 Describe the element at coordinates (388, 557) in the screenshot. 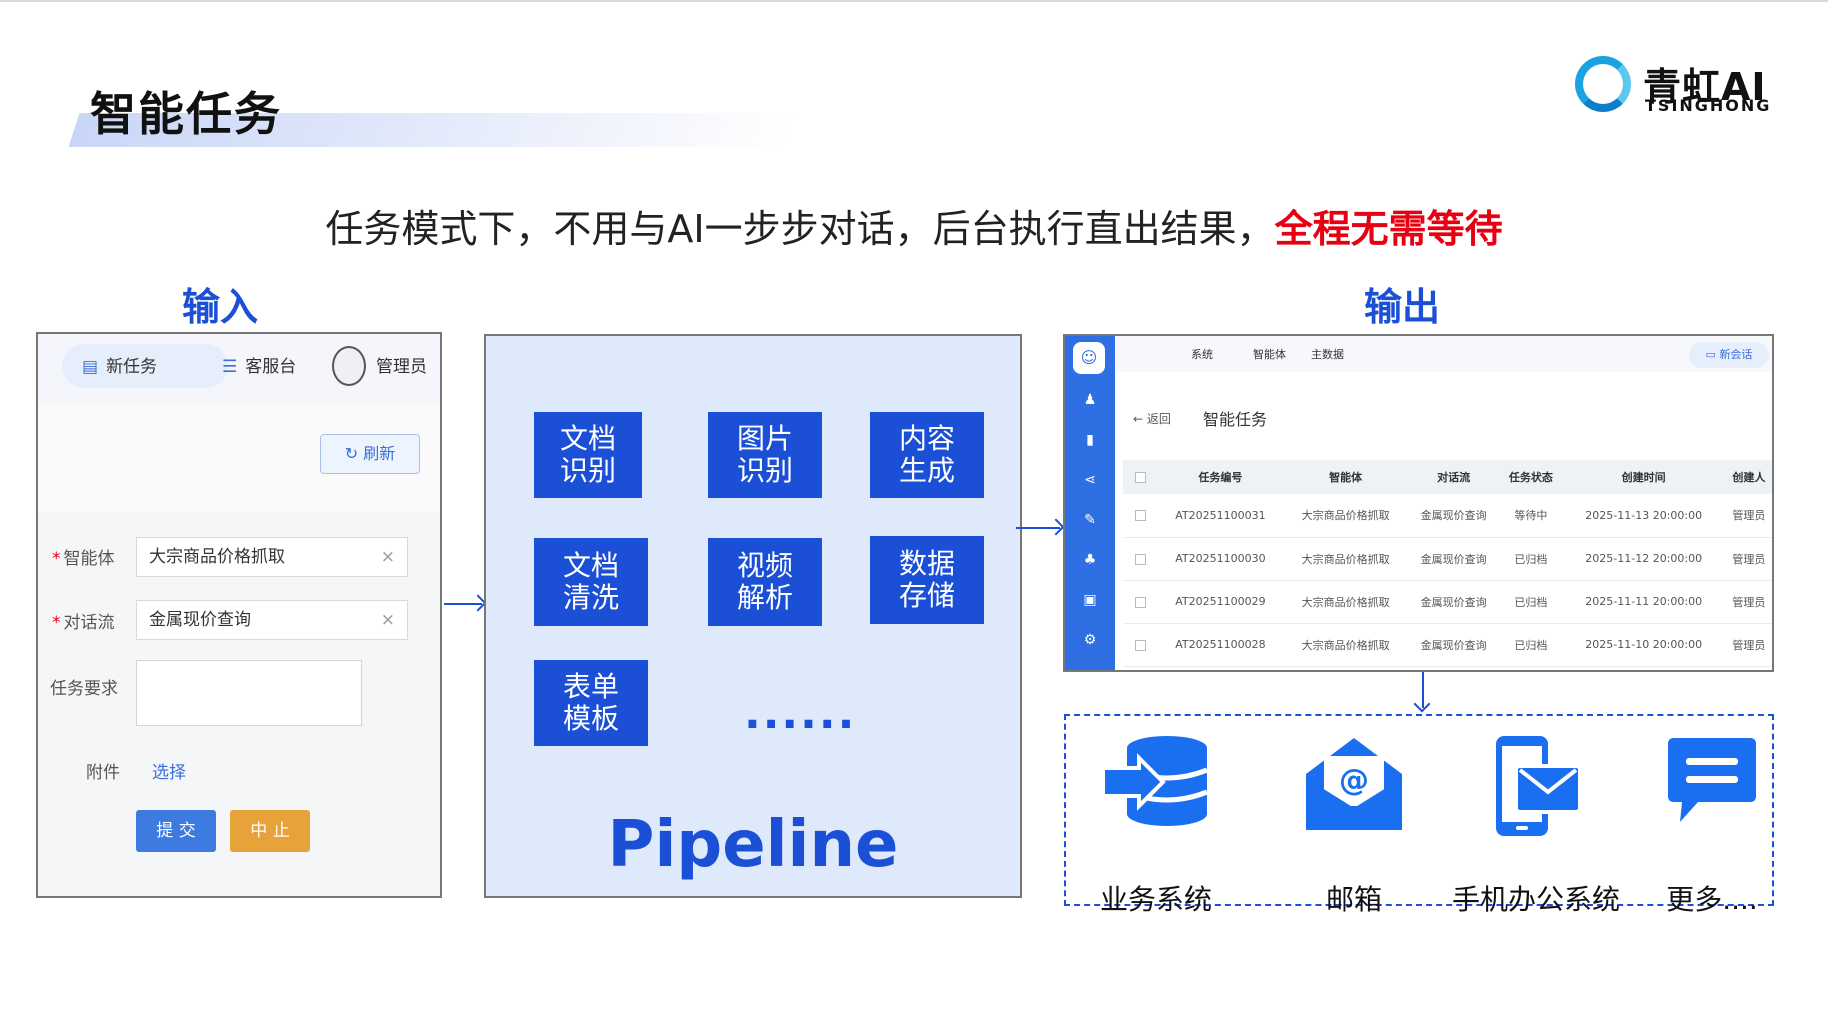

I see `clear-agent-icon: ×` at that location.